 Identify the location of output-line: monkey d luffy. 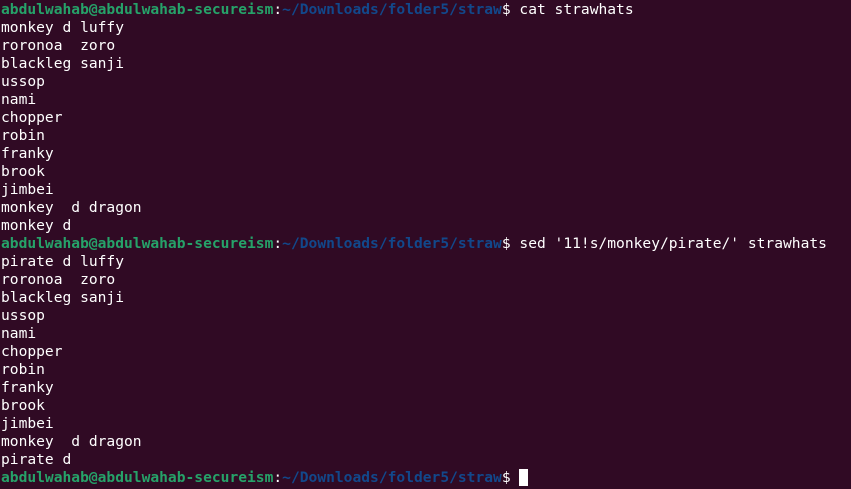
(63, 27).